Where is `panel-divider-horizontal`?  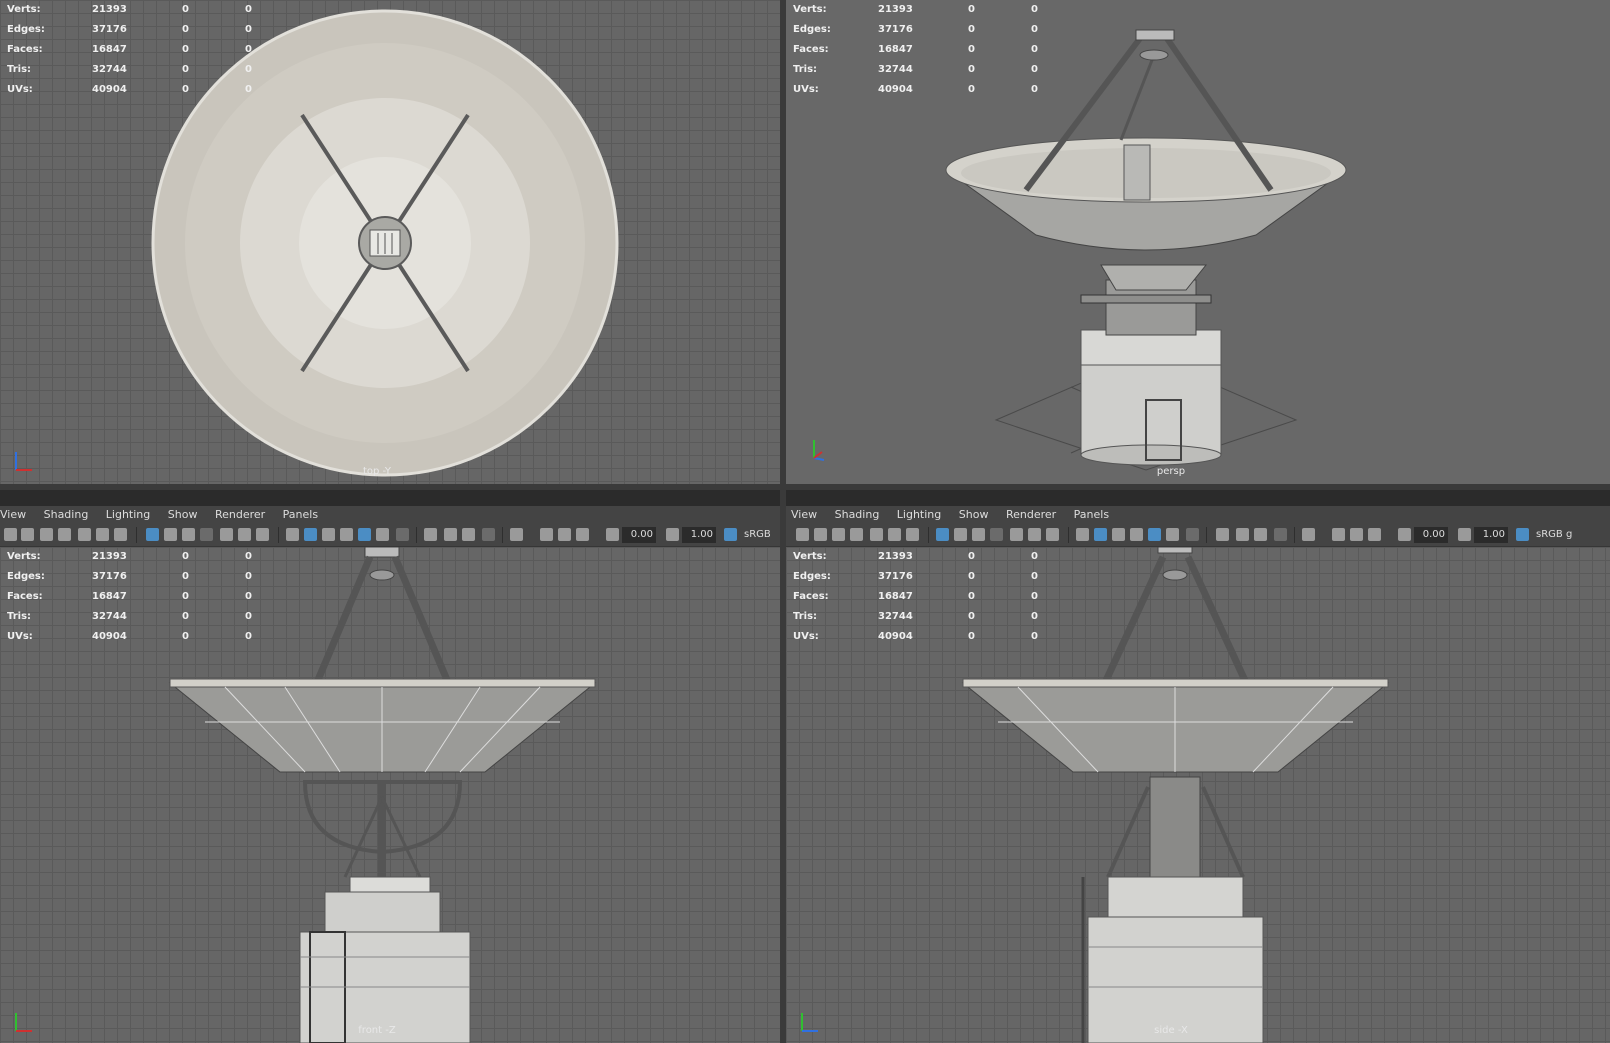 panel-divider-horizontal is located at coordinates (805, 487).